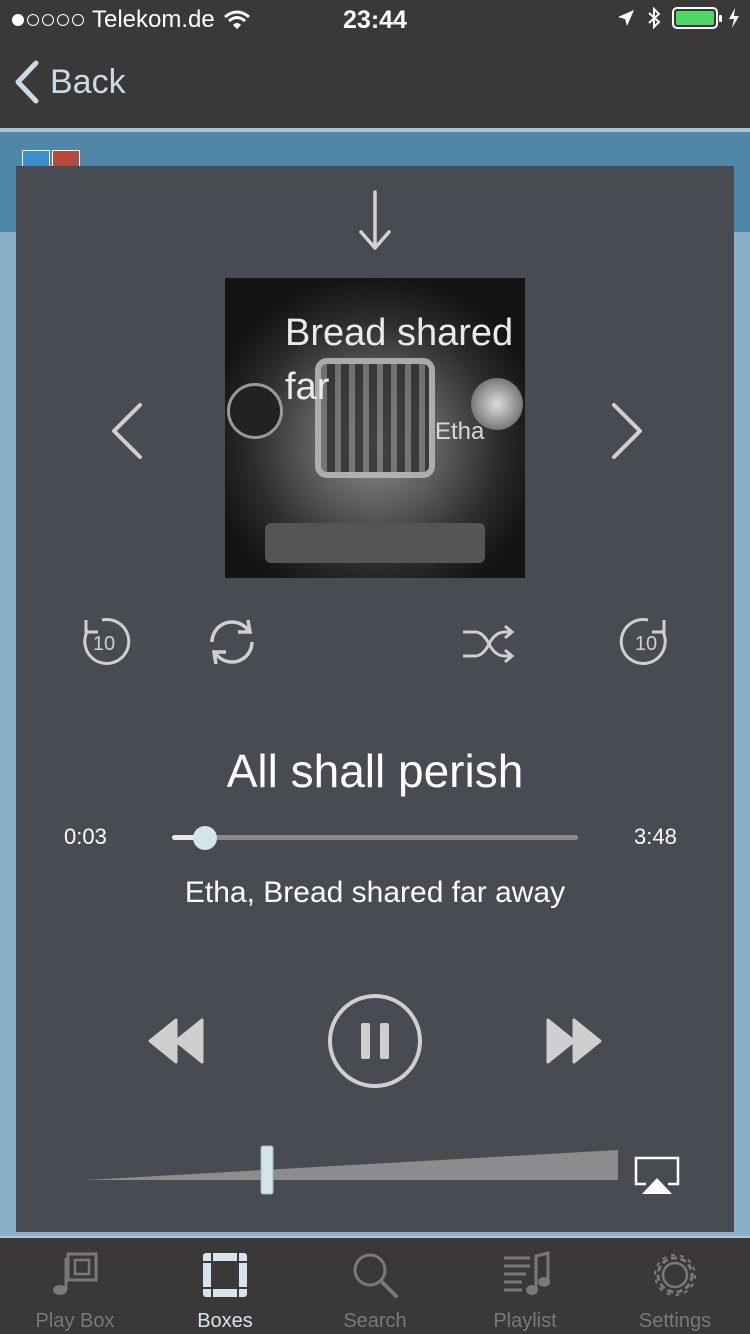  I want to click on tab-playlist: Playlist, so click(525, 1286).